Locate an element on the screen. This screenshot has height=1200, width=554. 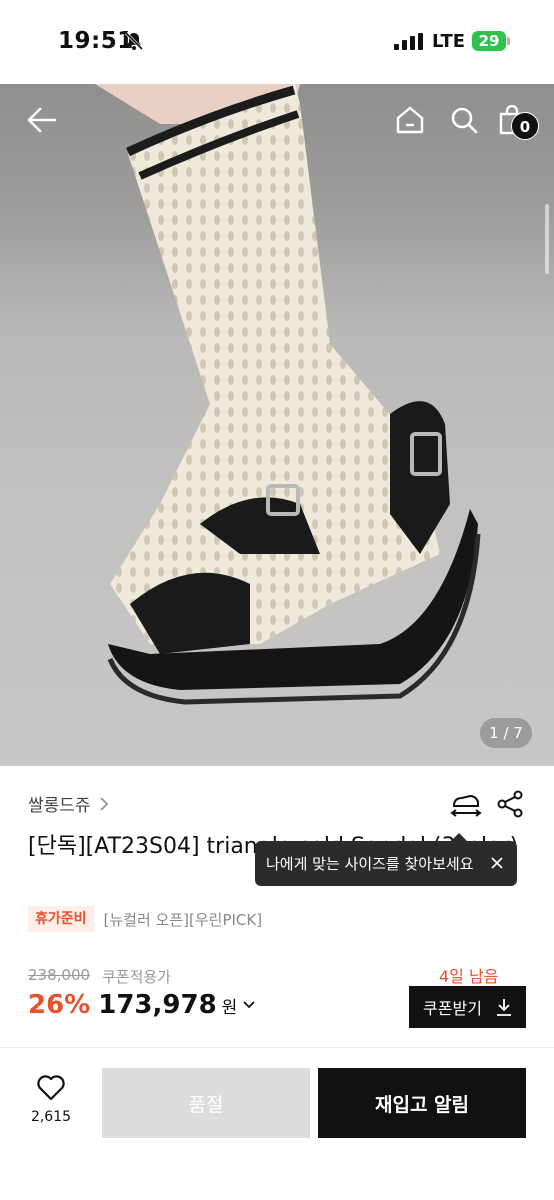
original-price: 238,000 is located at coordinates (59, 975).